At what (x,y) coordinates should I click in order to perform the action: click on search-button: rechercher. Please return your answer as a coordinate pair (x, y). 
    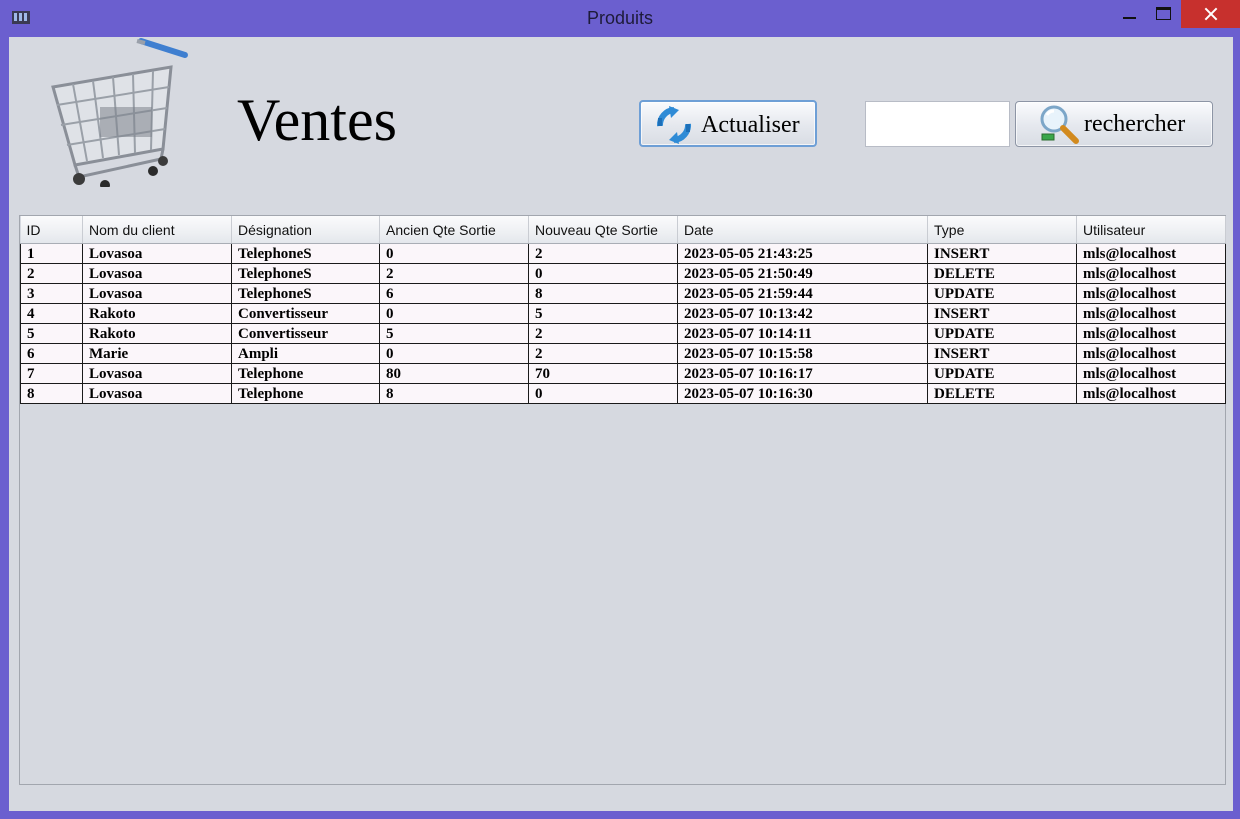
    Looking at the image, I should click on (1114, 124).